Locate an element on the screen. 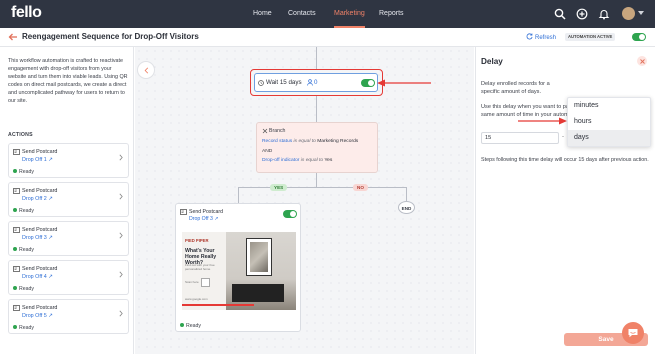 Image resolution: width=655 pixels, height=354 pixels. end-node: END is located at coordinates (406, 207).